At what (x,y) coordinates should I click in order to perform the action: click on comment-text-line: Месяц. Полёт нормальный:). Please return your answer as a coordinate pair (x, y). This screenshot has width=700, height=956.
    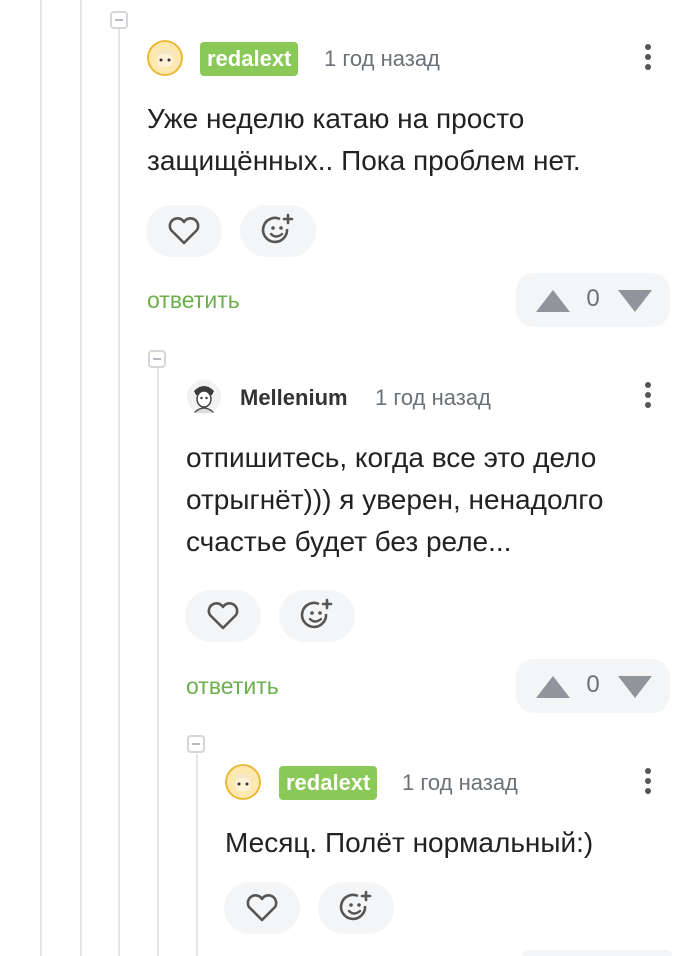
    Looking at the image, I should click on (409, 842).